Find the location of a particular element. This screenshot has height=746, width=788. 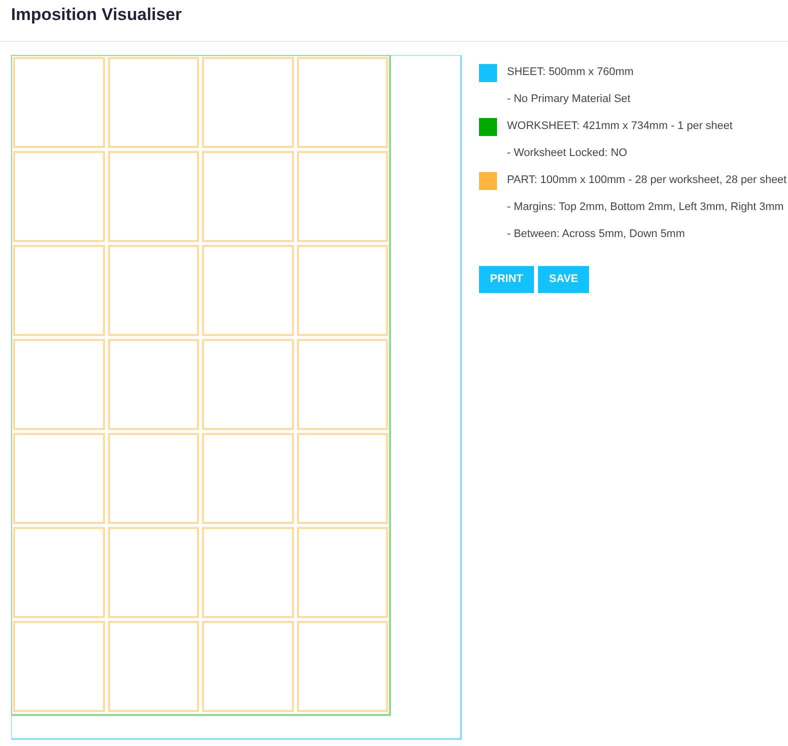

legend-label: WORKSHEET: 421mm x 734mm - 1 per sheet is located at coordinates (620, 126).